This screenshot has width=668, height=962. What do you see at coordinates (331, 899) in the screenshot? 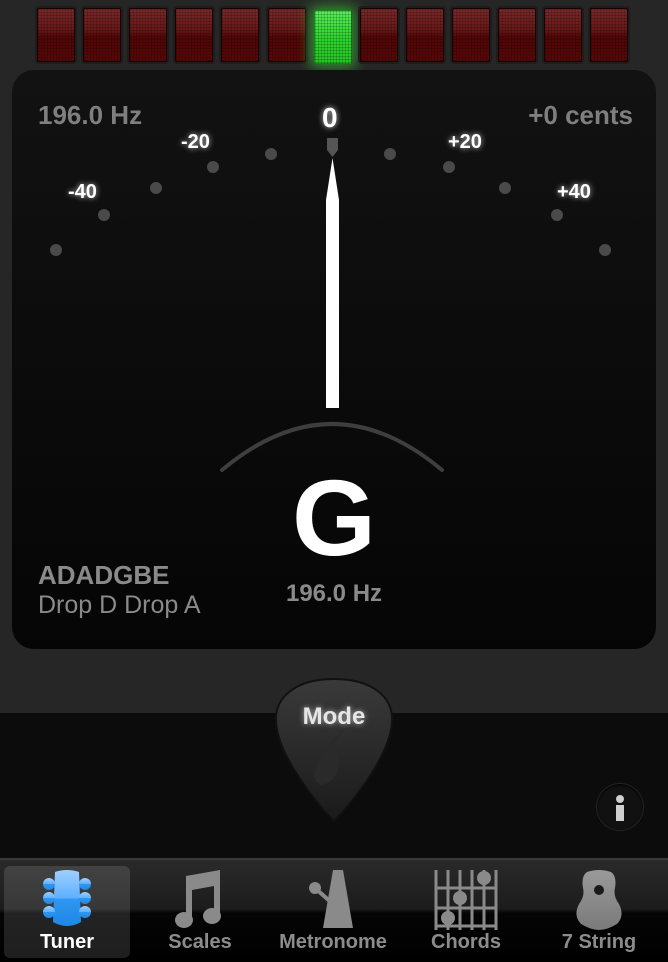
I see `metronome-icon` at bounding box center [331, 899].